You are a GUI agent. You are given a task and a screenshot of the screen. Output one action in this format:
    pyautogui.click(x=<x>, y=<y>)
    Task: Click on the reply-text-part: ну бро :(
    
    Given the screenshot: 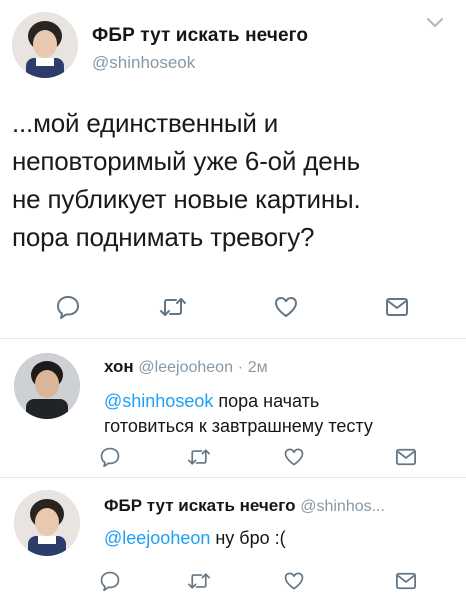 What is the action you would take?
    pyautogui.click(x=248, y=538)
    